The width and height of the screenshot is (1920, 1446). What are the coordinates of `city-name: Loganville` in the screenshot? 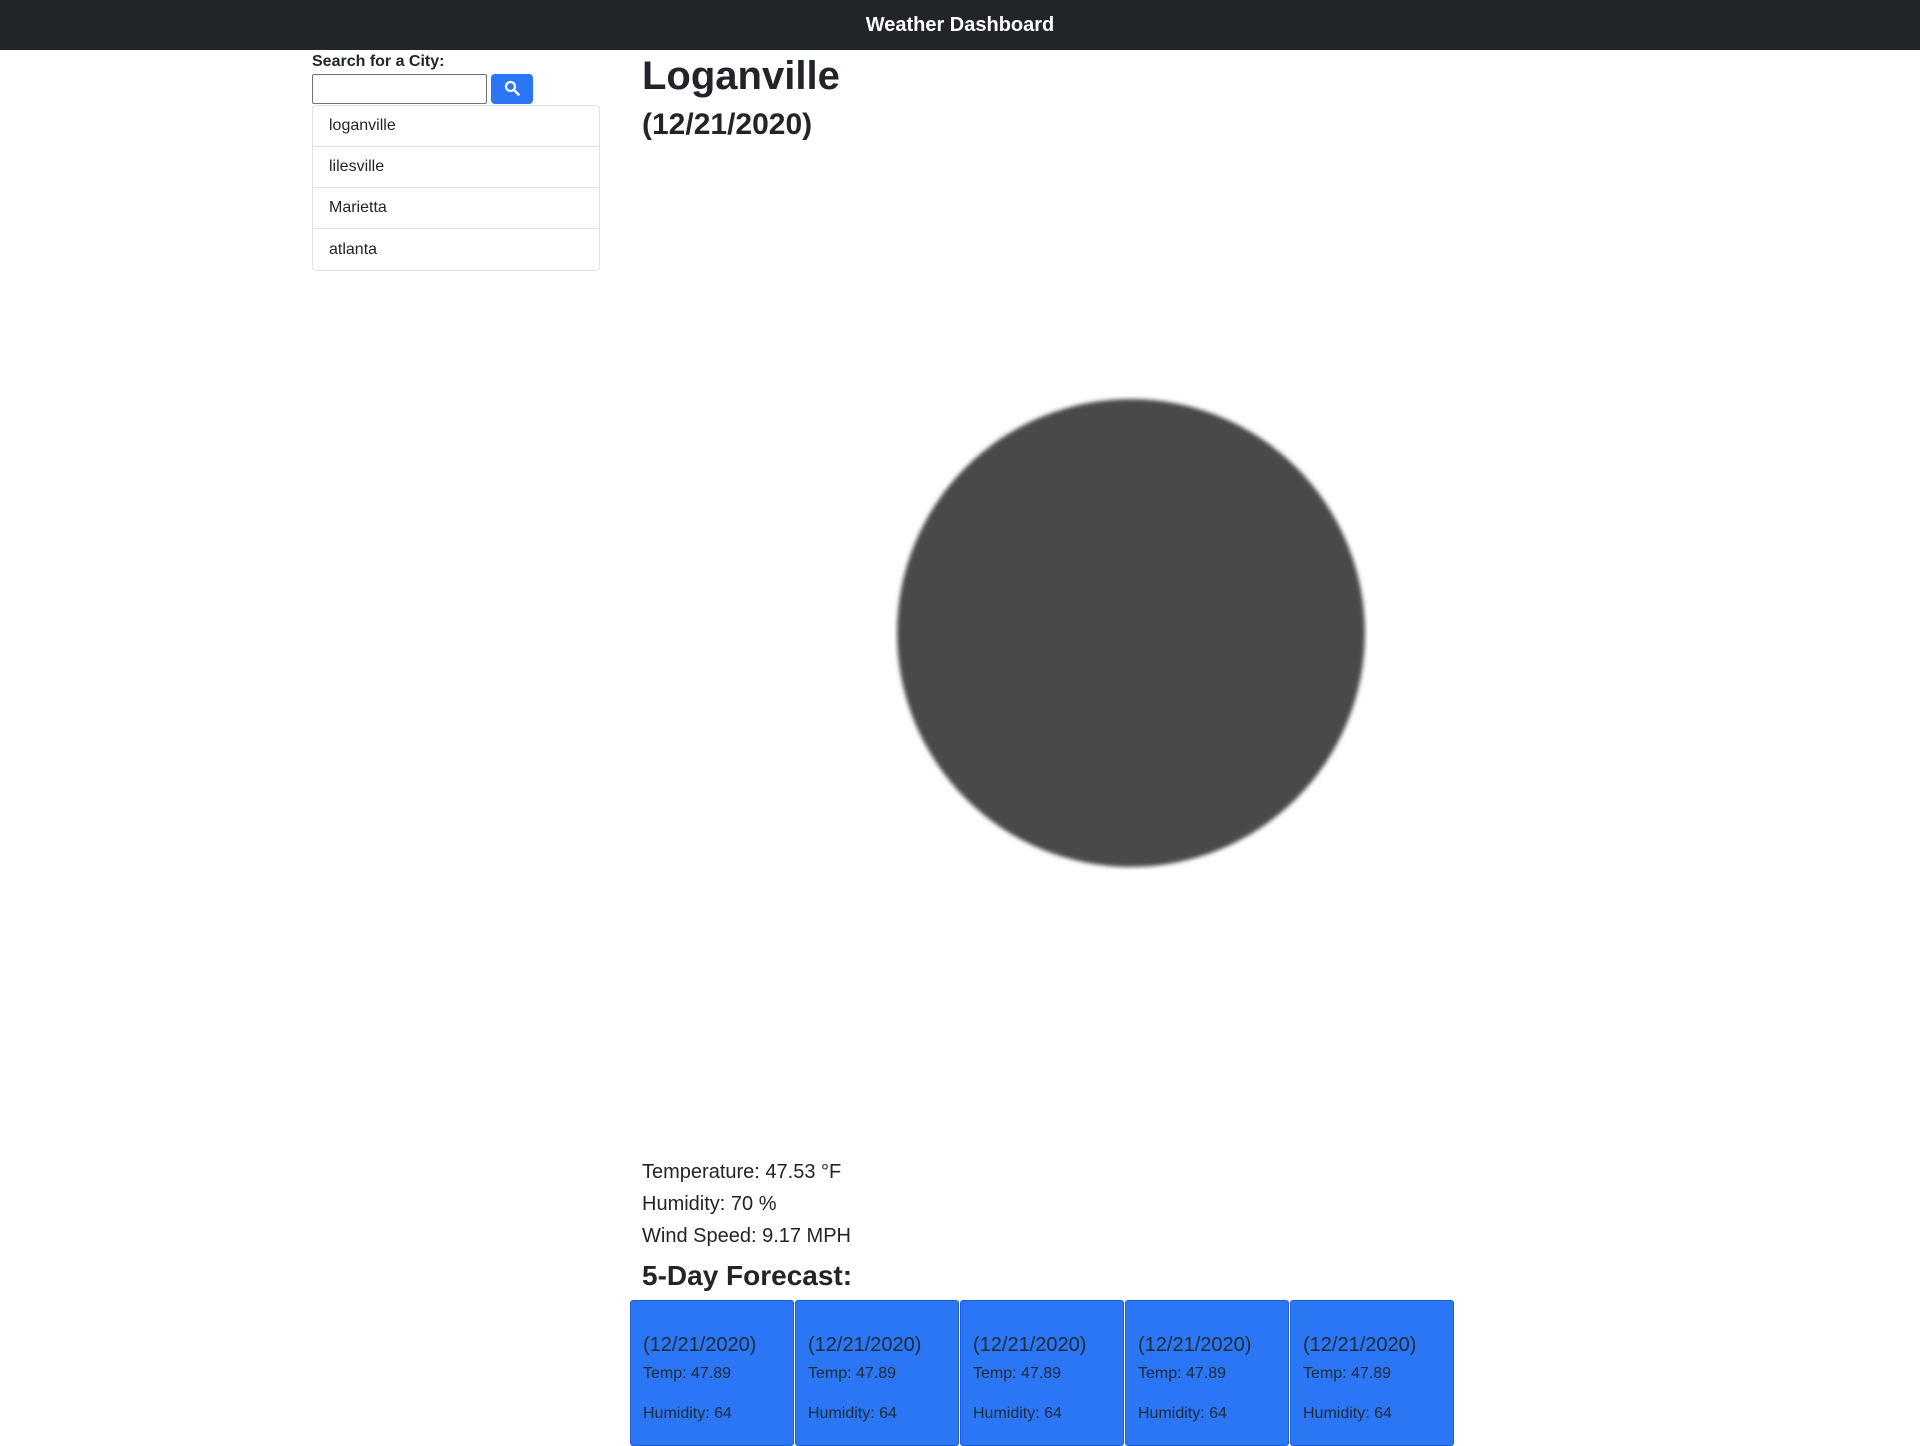 It's located at (741, 76).